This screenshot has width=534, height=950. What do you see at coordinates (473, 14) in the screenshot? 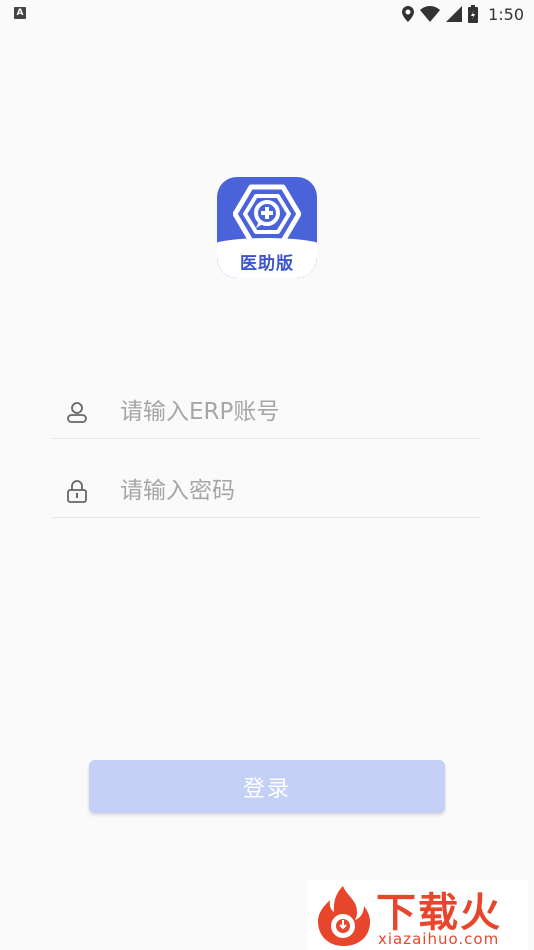
I see `battery-icon` at bounding box center [473, 14].